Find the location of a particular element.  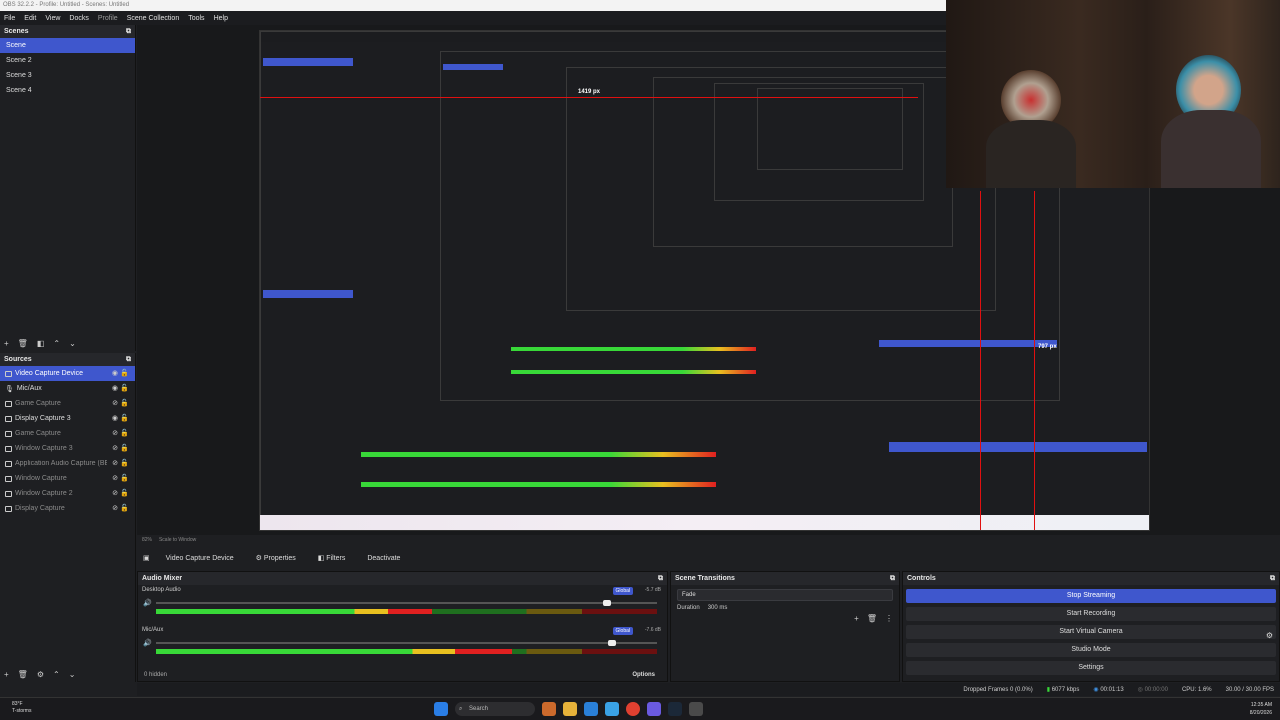

app-icon is located at coordinates (549, 709).